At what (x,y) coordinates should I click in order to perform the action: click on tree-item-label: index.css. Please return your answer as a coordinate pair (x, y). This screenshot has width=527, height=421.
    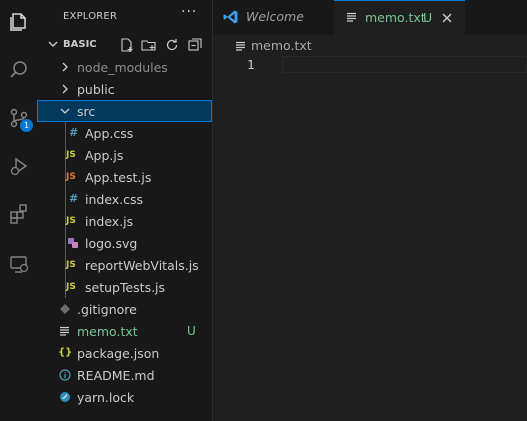
    Looking at the image, I should click on (114, 199).